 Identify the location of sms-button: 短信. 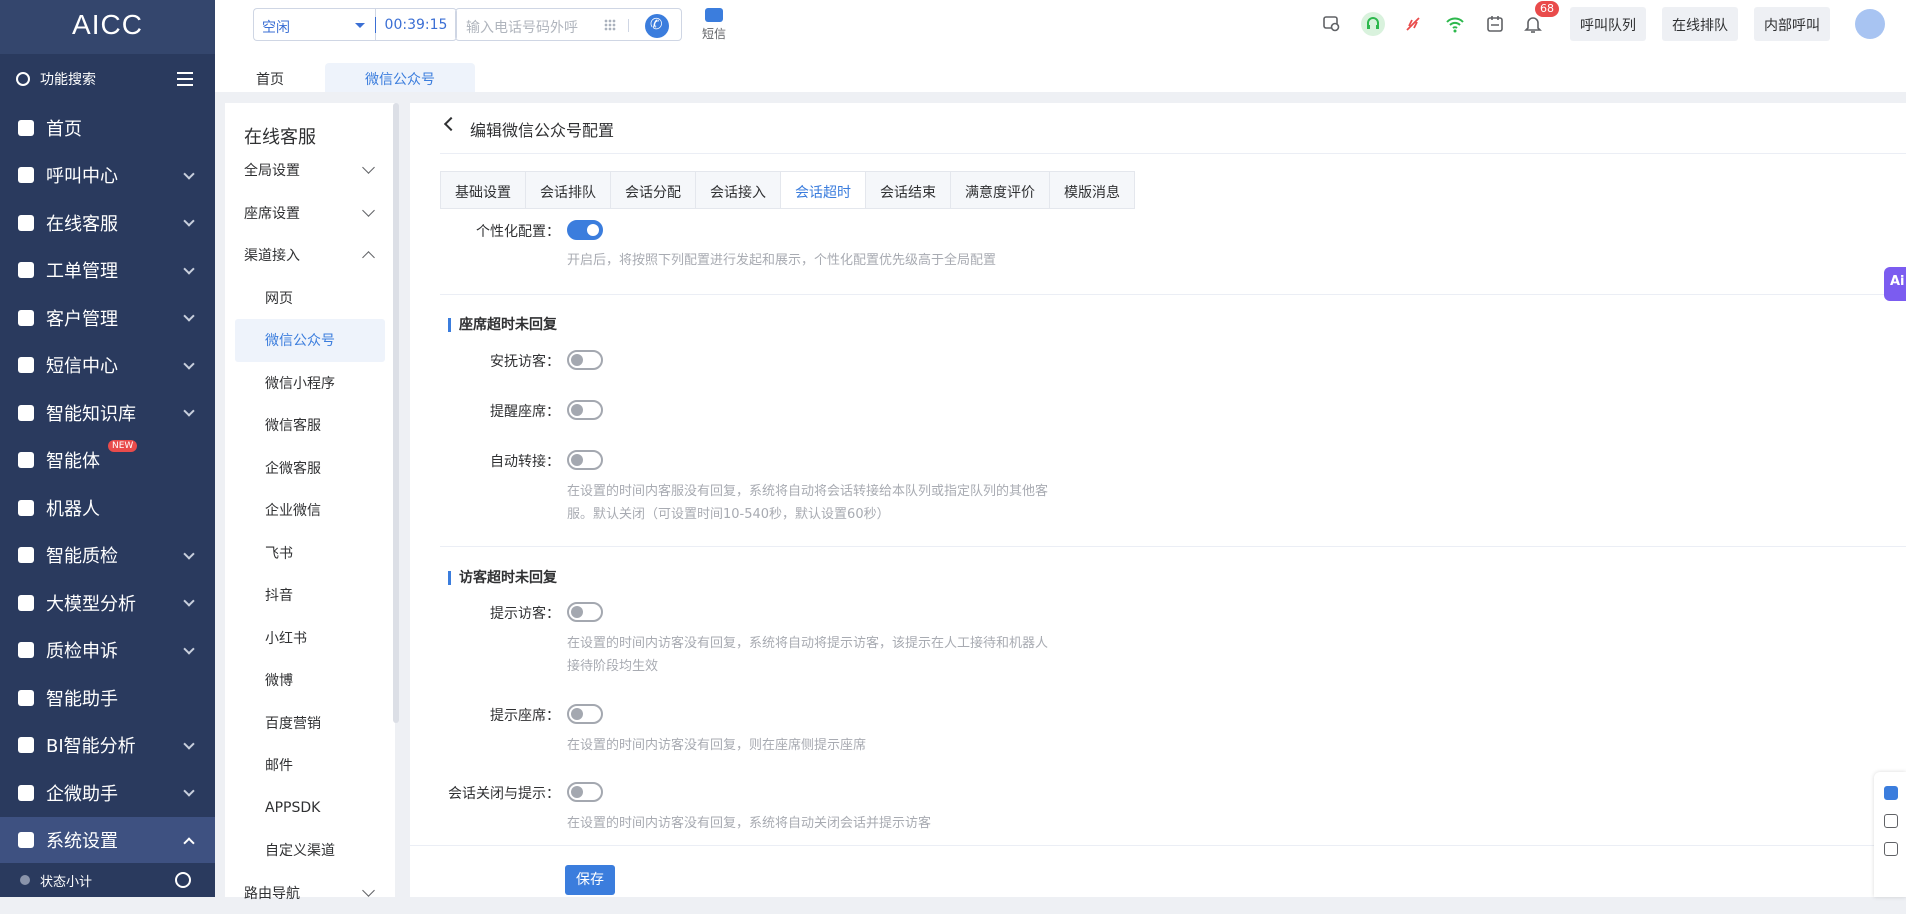
(714, 25).